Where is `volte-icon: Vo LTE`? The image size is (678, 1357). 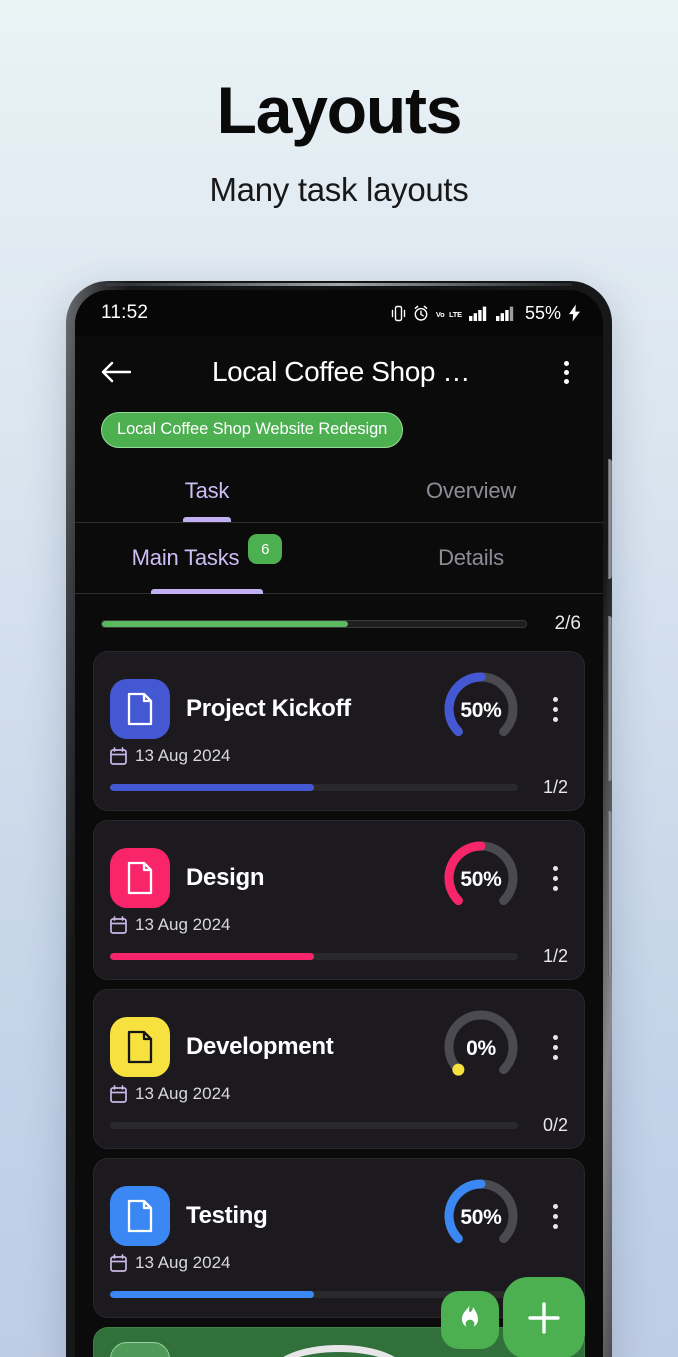
volte-icon: Vo LTE is located at coordinates (449, 313).